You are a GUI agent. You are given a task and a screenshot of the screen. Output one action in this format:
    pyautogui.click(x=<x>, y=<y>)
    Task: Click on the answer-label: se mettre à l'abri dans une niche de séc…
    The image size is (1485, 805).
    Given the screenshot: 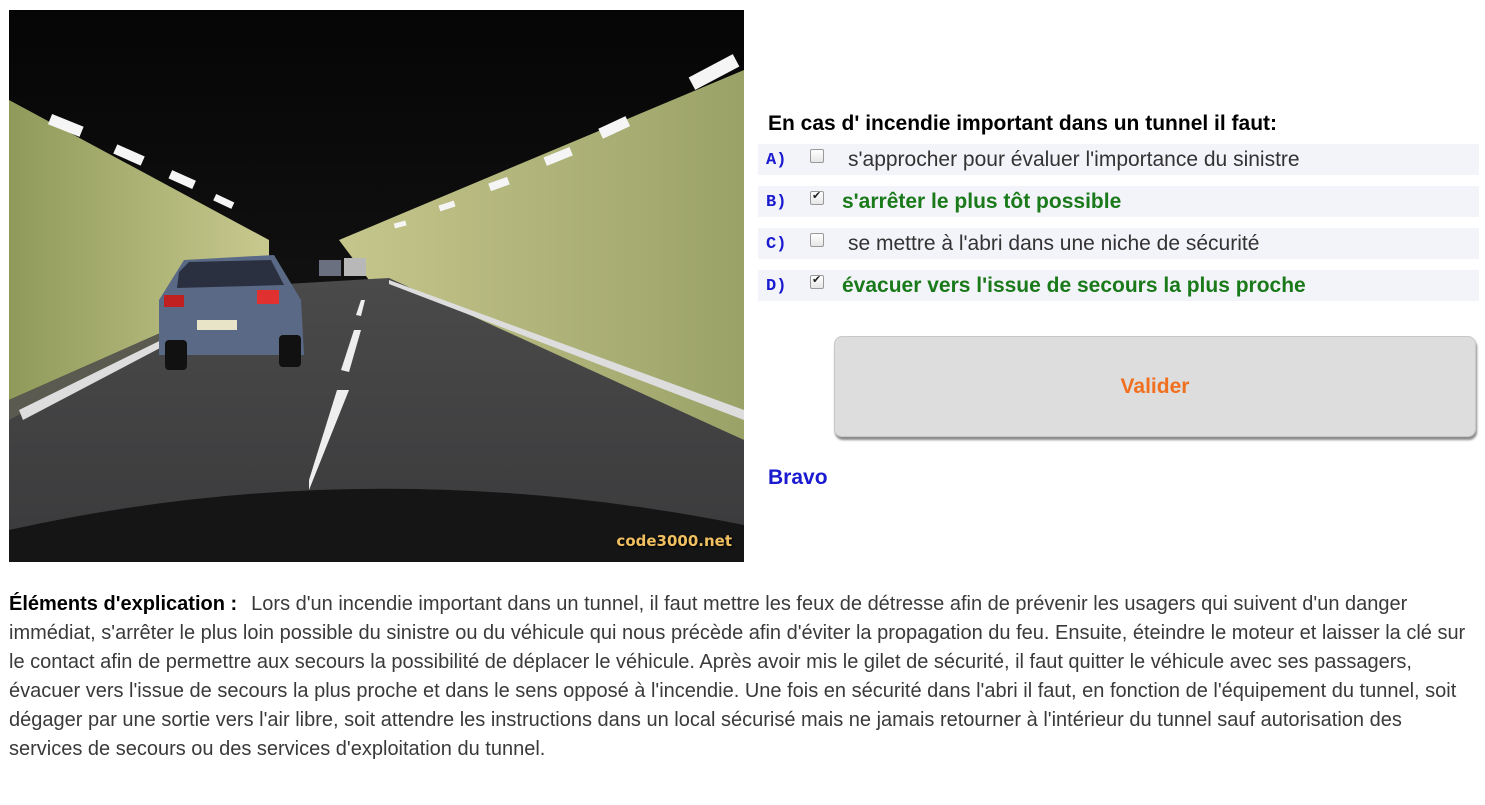 What is the action you would take?
    pyautogui.click(x=1054, y=243)
    